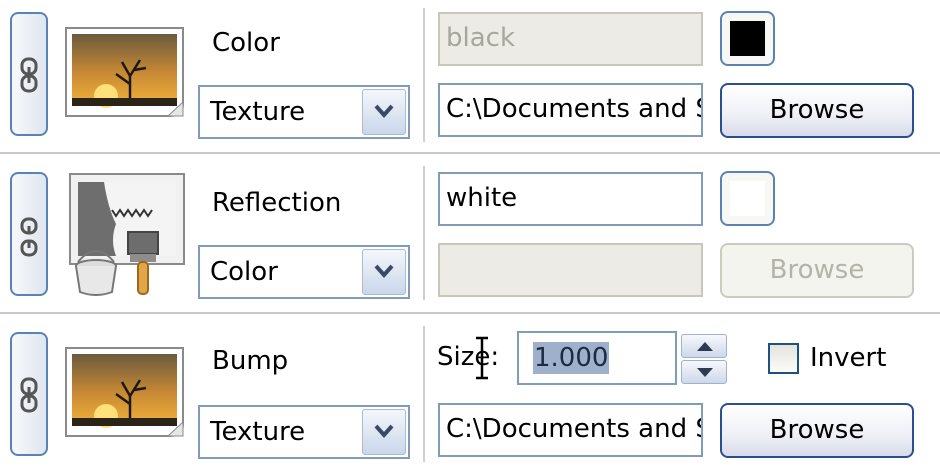 The width and height of the screenshot is (940, 468). Describe the element at coordinates (481, 38) in the screenshot. I see `color-name-value: black` at that location.